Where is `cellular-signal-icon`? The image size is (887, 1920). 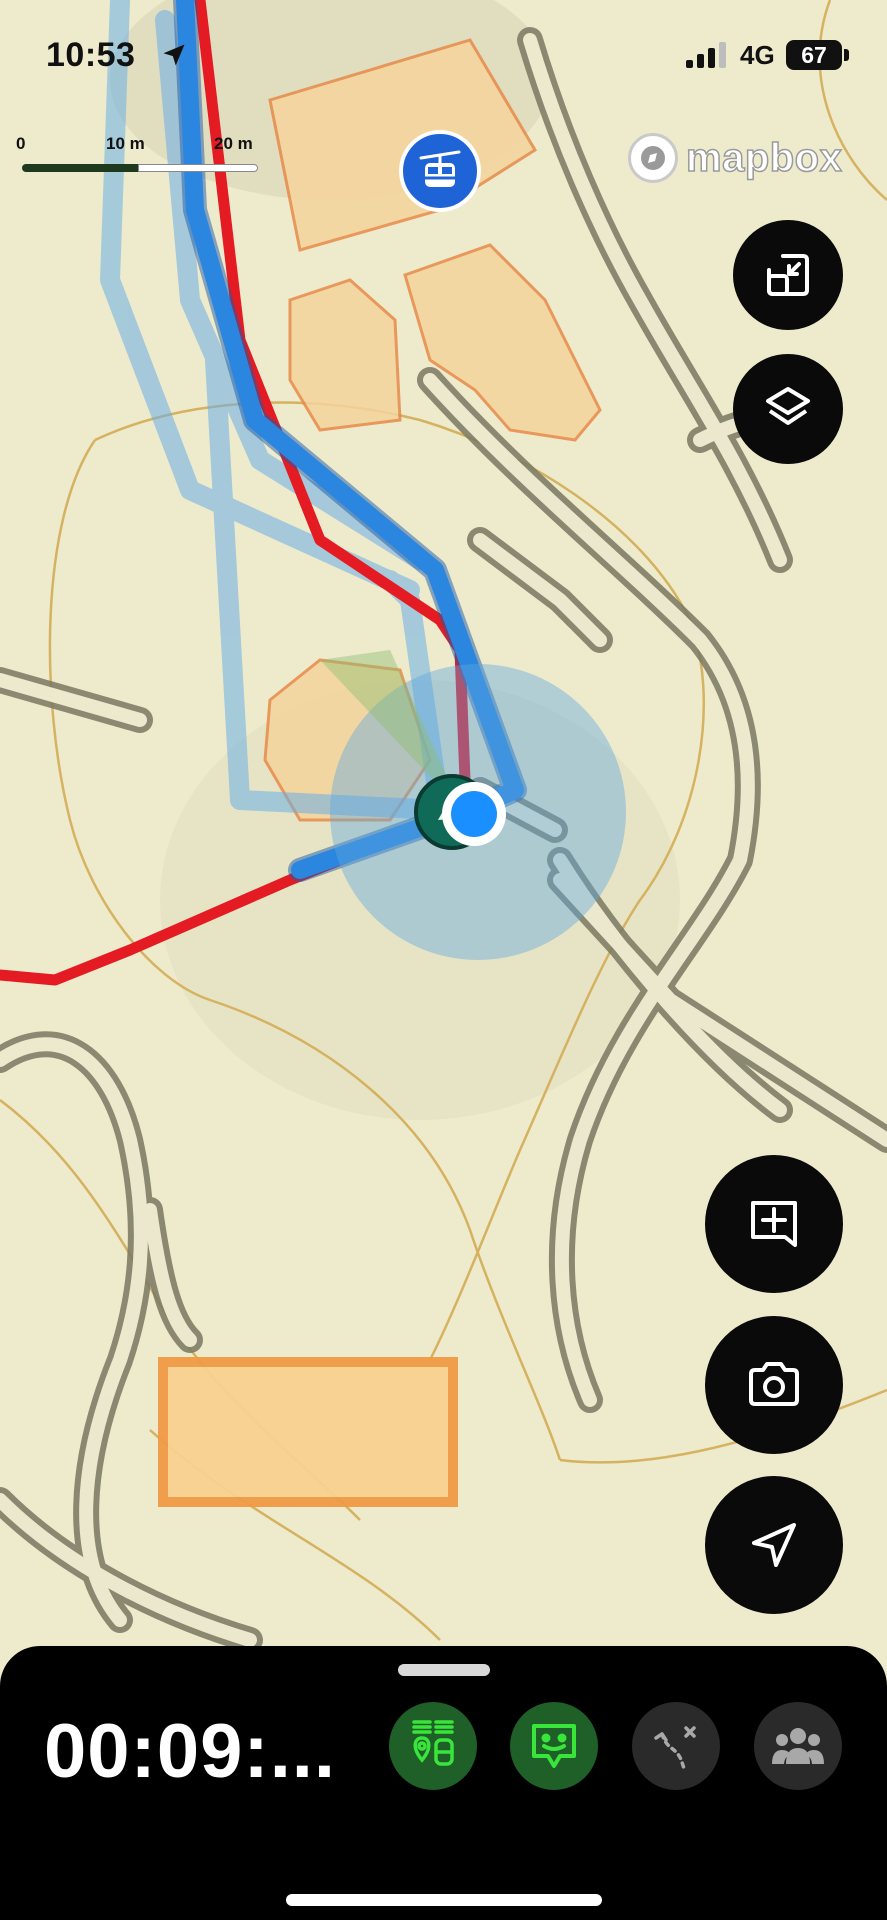
cellular-signal-icon is located at coordinates (706, 55).